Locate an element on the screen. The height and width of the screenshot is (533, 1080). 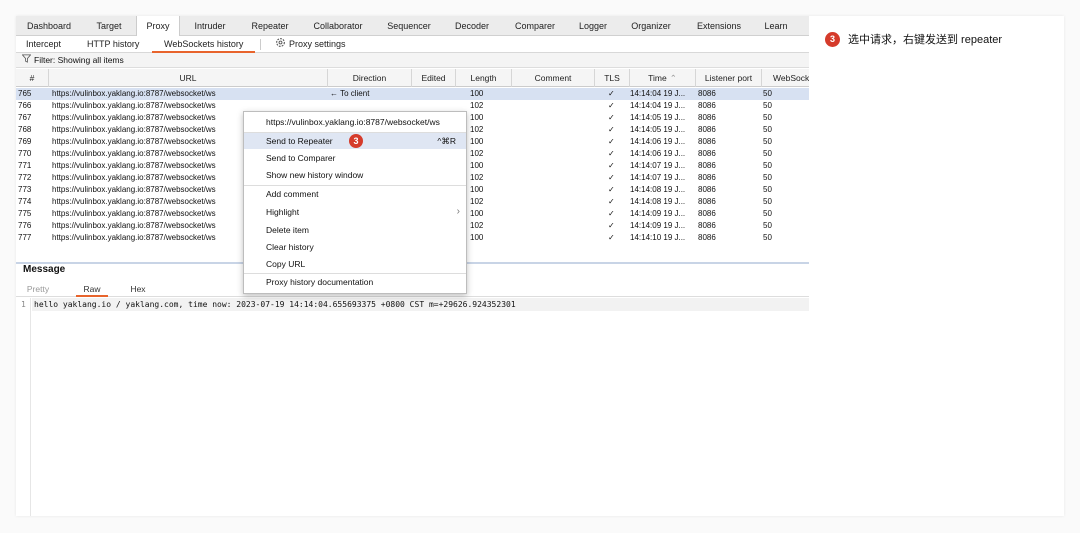
cell-id: 767 is located at coordinates (25, 117).